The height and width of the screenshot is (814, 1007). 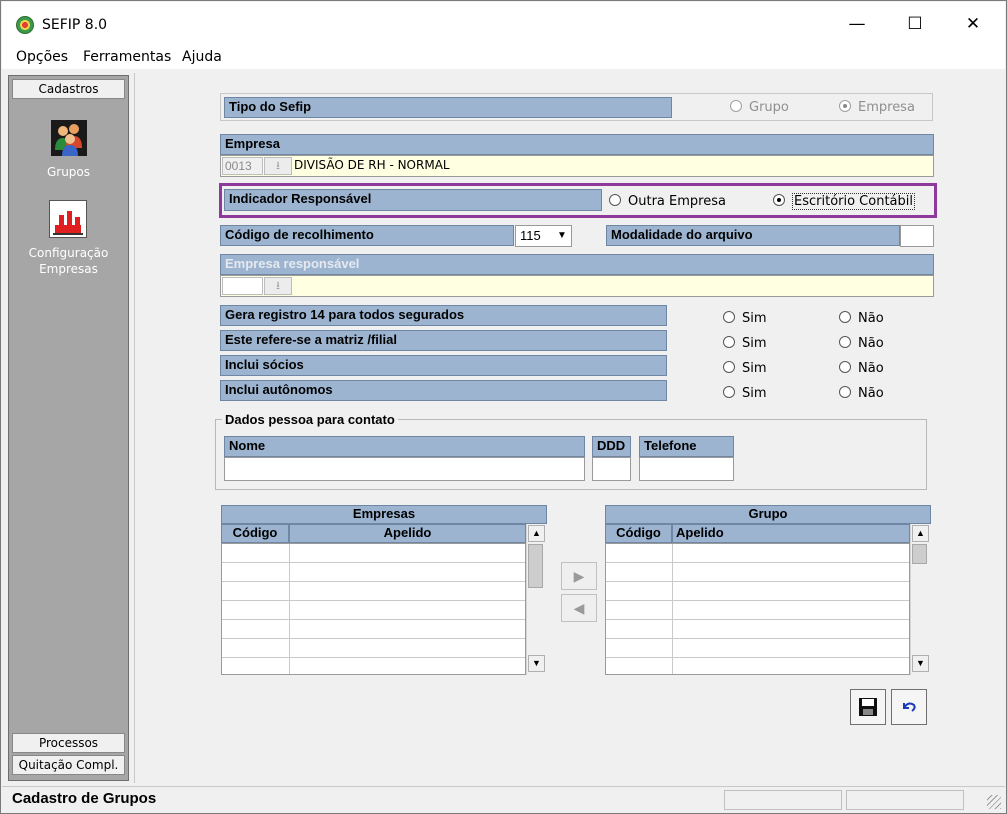 I want to click on contato-telefone-input, so click(x=686, y=469).